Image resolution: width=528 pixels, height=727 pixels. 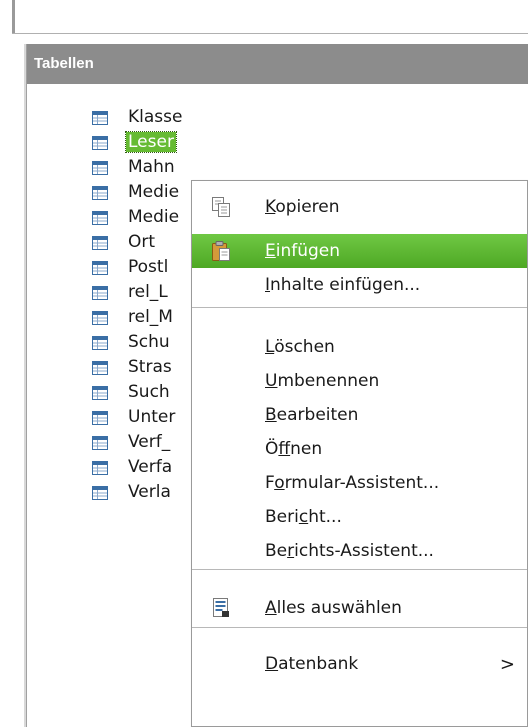 What do you see at coordinates (312, 664) in the screenshot?
I see `menu-item-label: Datenbank` at bounding box center [312, 664].